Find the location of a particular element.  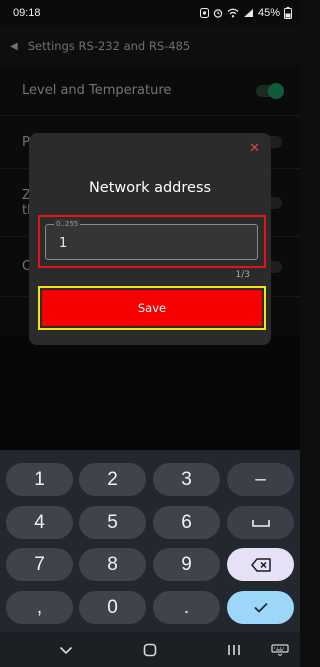

save-highlight-frame: Save is located at coordinates (152, 308).